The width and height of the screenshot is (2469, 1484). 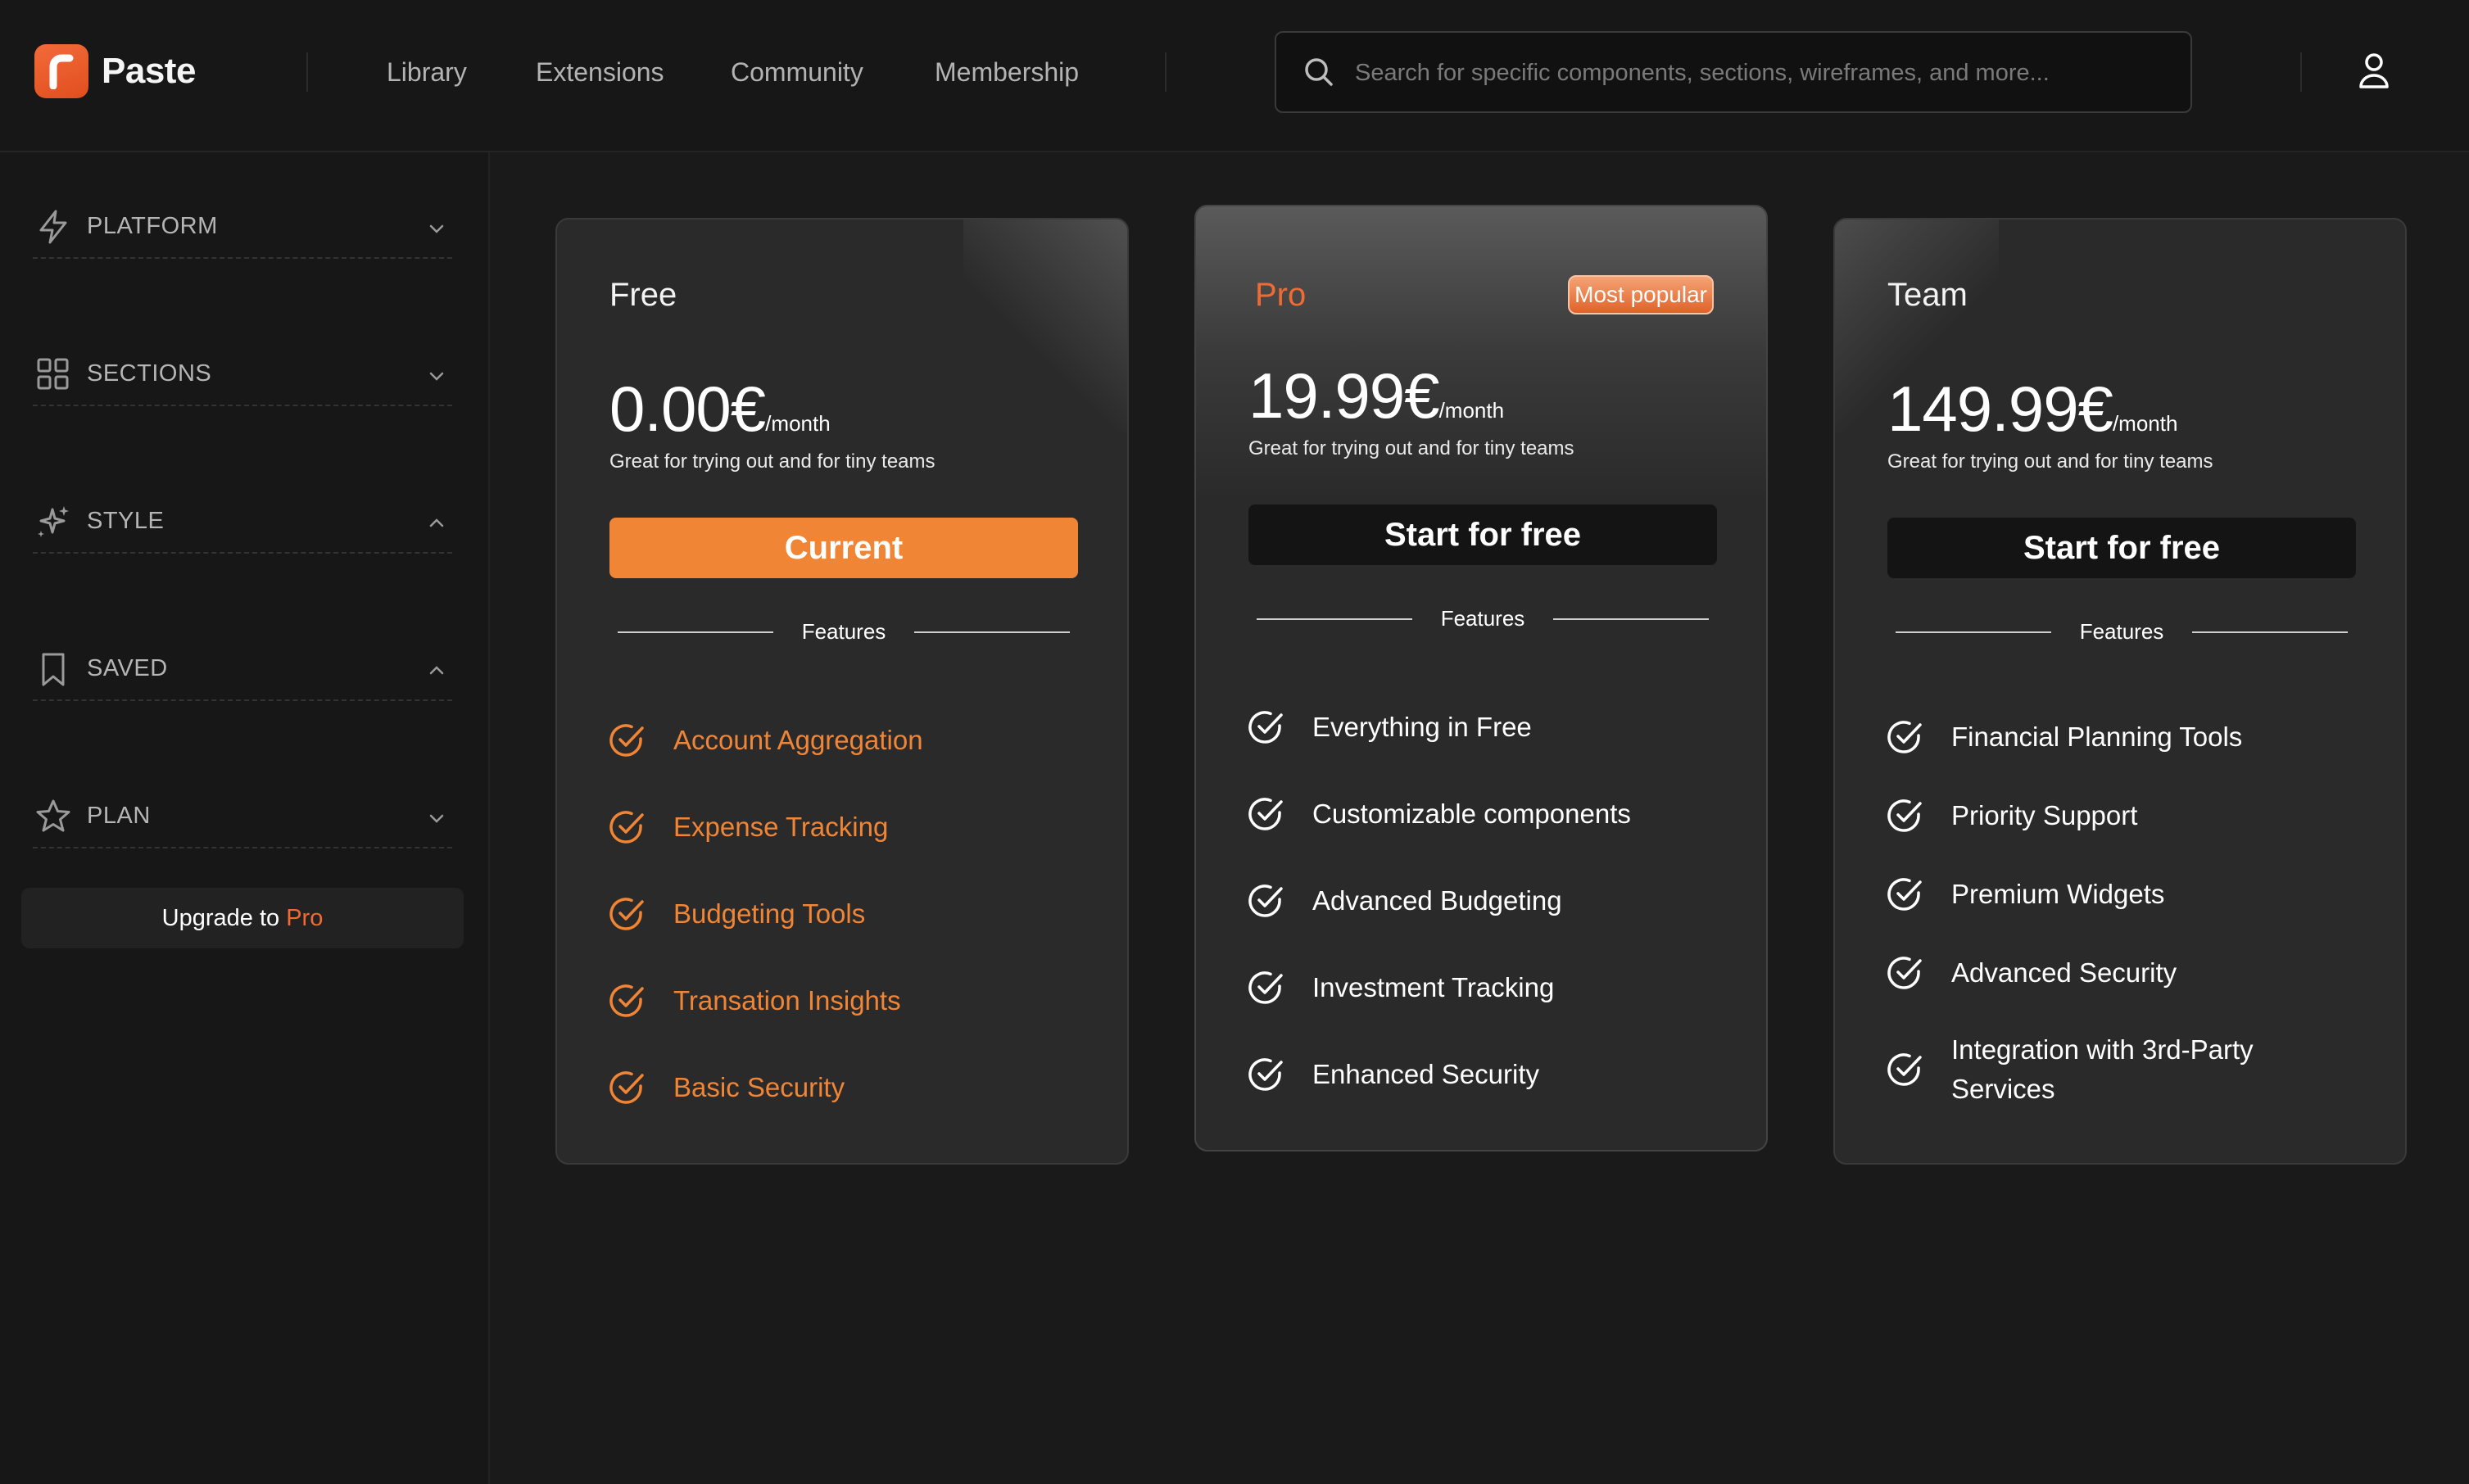 I want to click on feature-item: Transation Insights, so click(x=754, y=1000).